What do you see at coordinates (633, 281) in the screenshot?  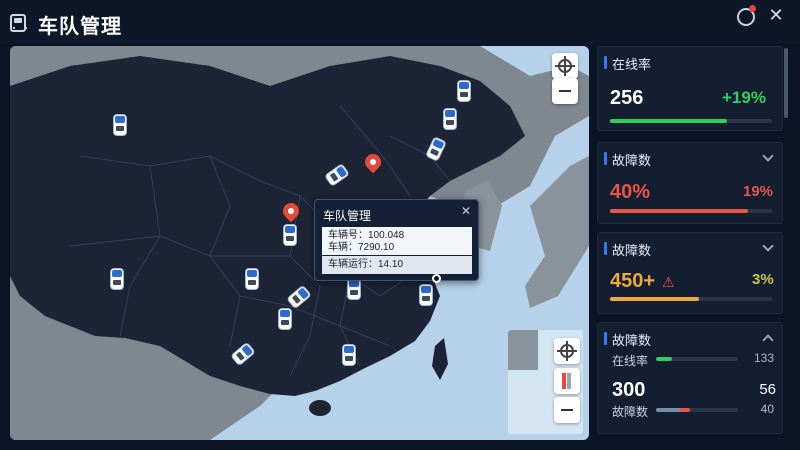 I see `card-value: 450+` at bounding box center [633, 281].